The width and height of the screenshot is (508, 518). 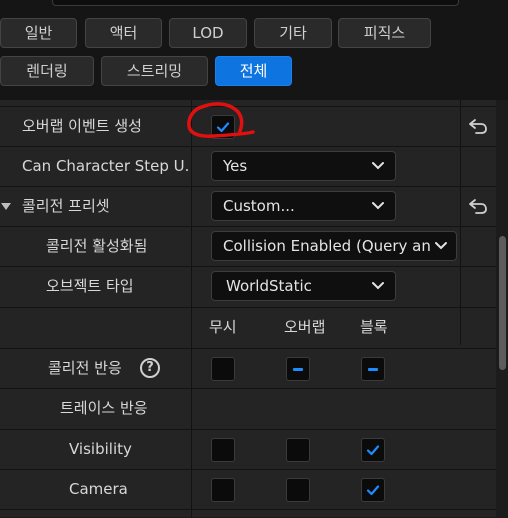 What do you see at coordinates (502, 303) in the screenshot?
I see `scrollbar-thumb` at bounding box center [502, 303].